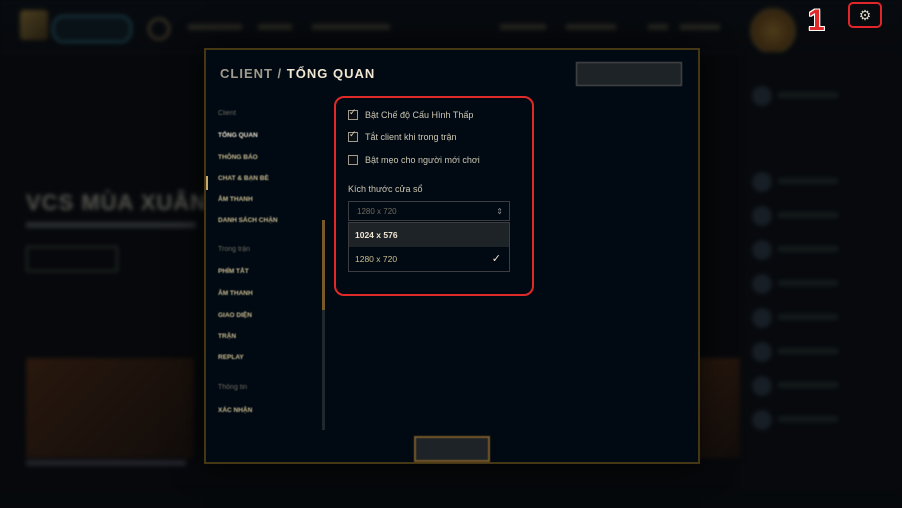  I want to click on window-size-label: Kích thước cửa sổ, so click(385, 189).